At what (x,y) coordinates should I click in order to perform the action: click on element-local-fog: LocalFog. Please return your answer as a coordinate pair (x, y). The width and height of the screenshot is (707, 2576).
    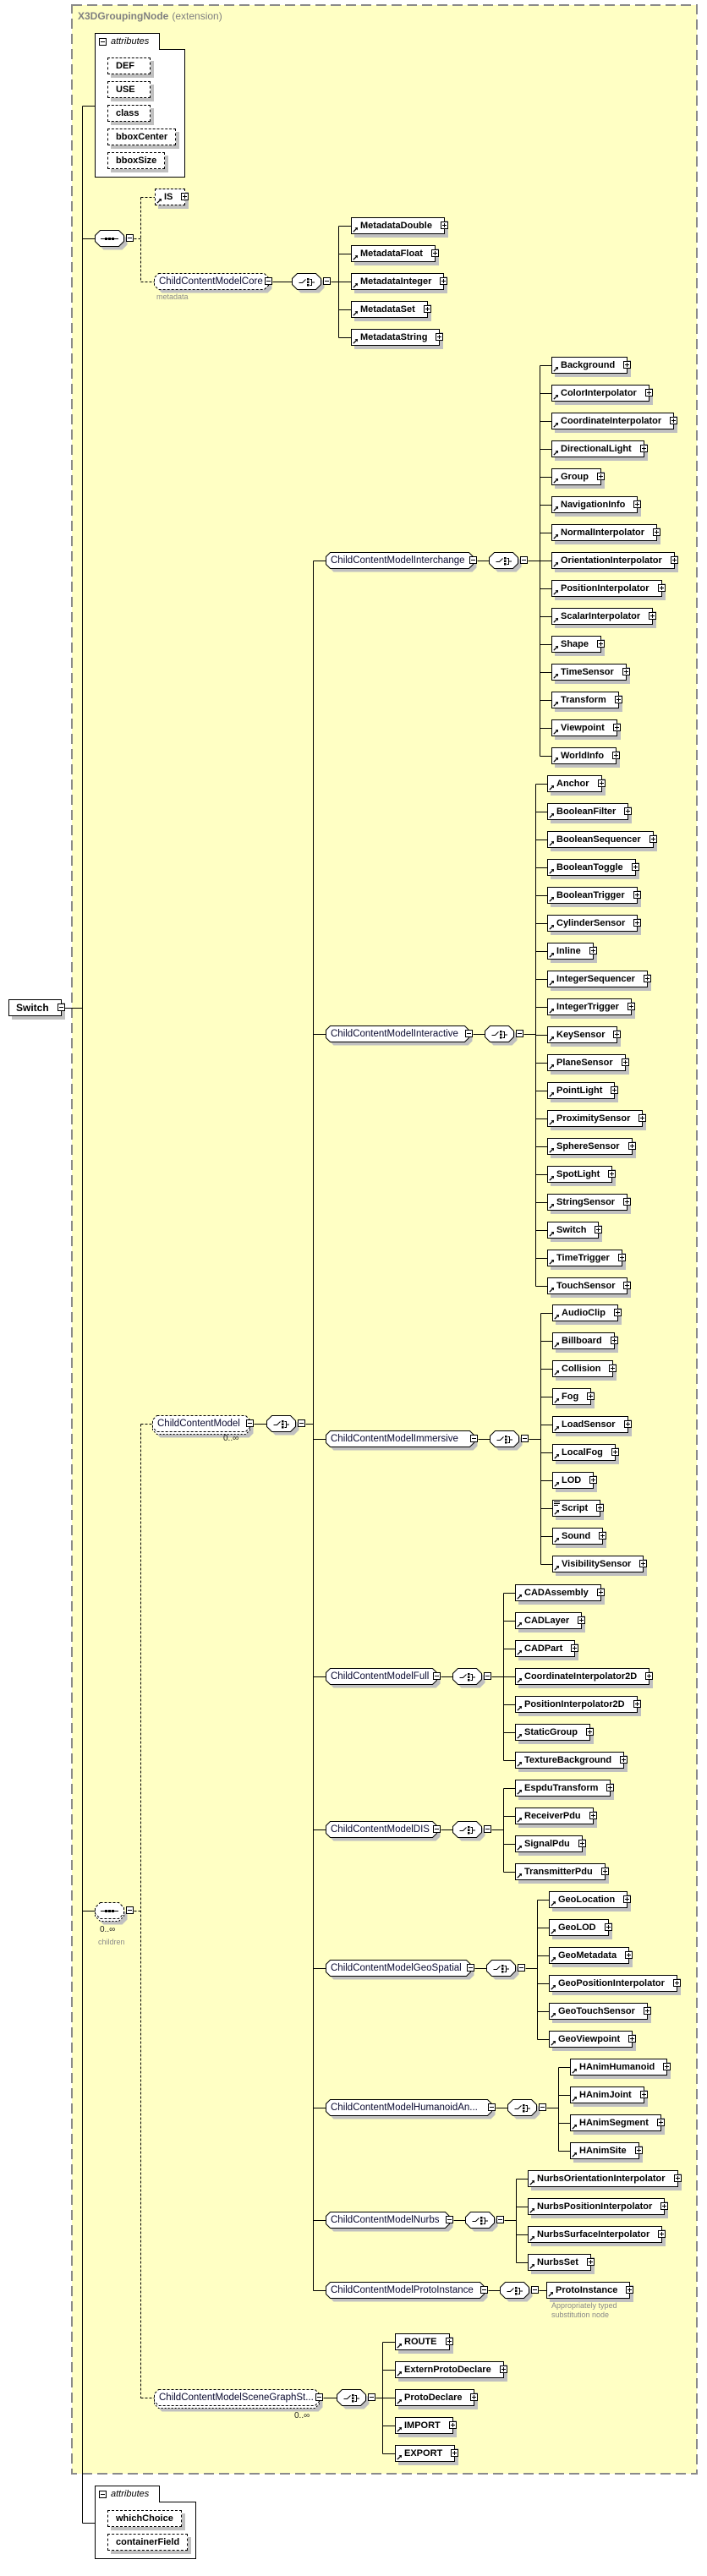
    Looking at the image, I should click on (585, 1452).